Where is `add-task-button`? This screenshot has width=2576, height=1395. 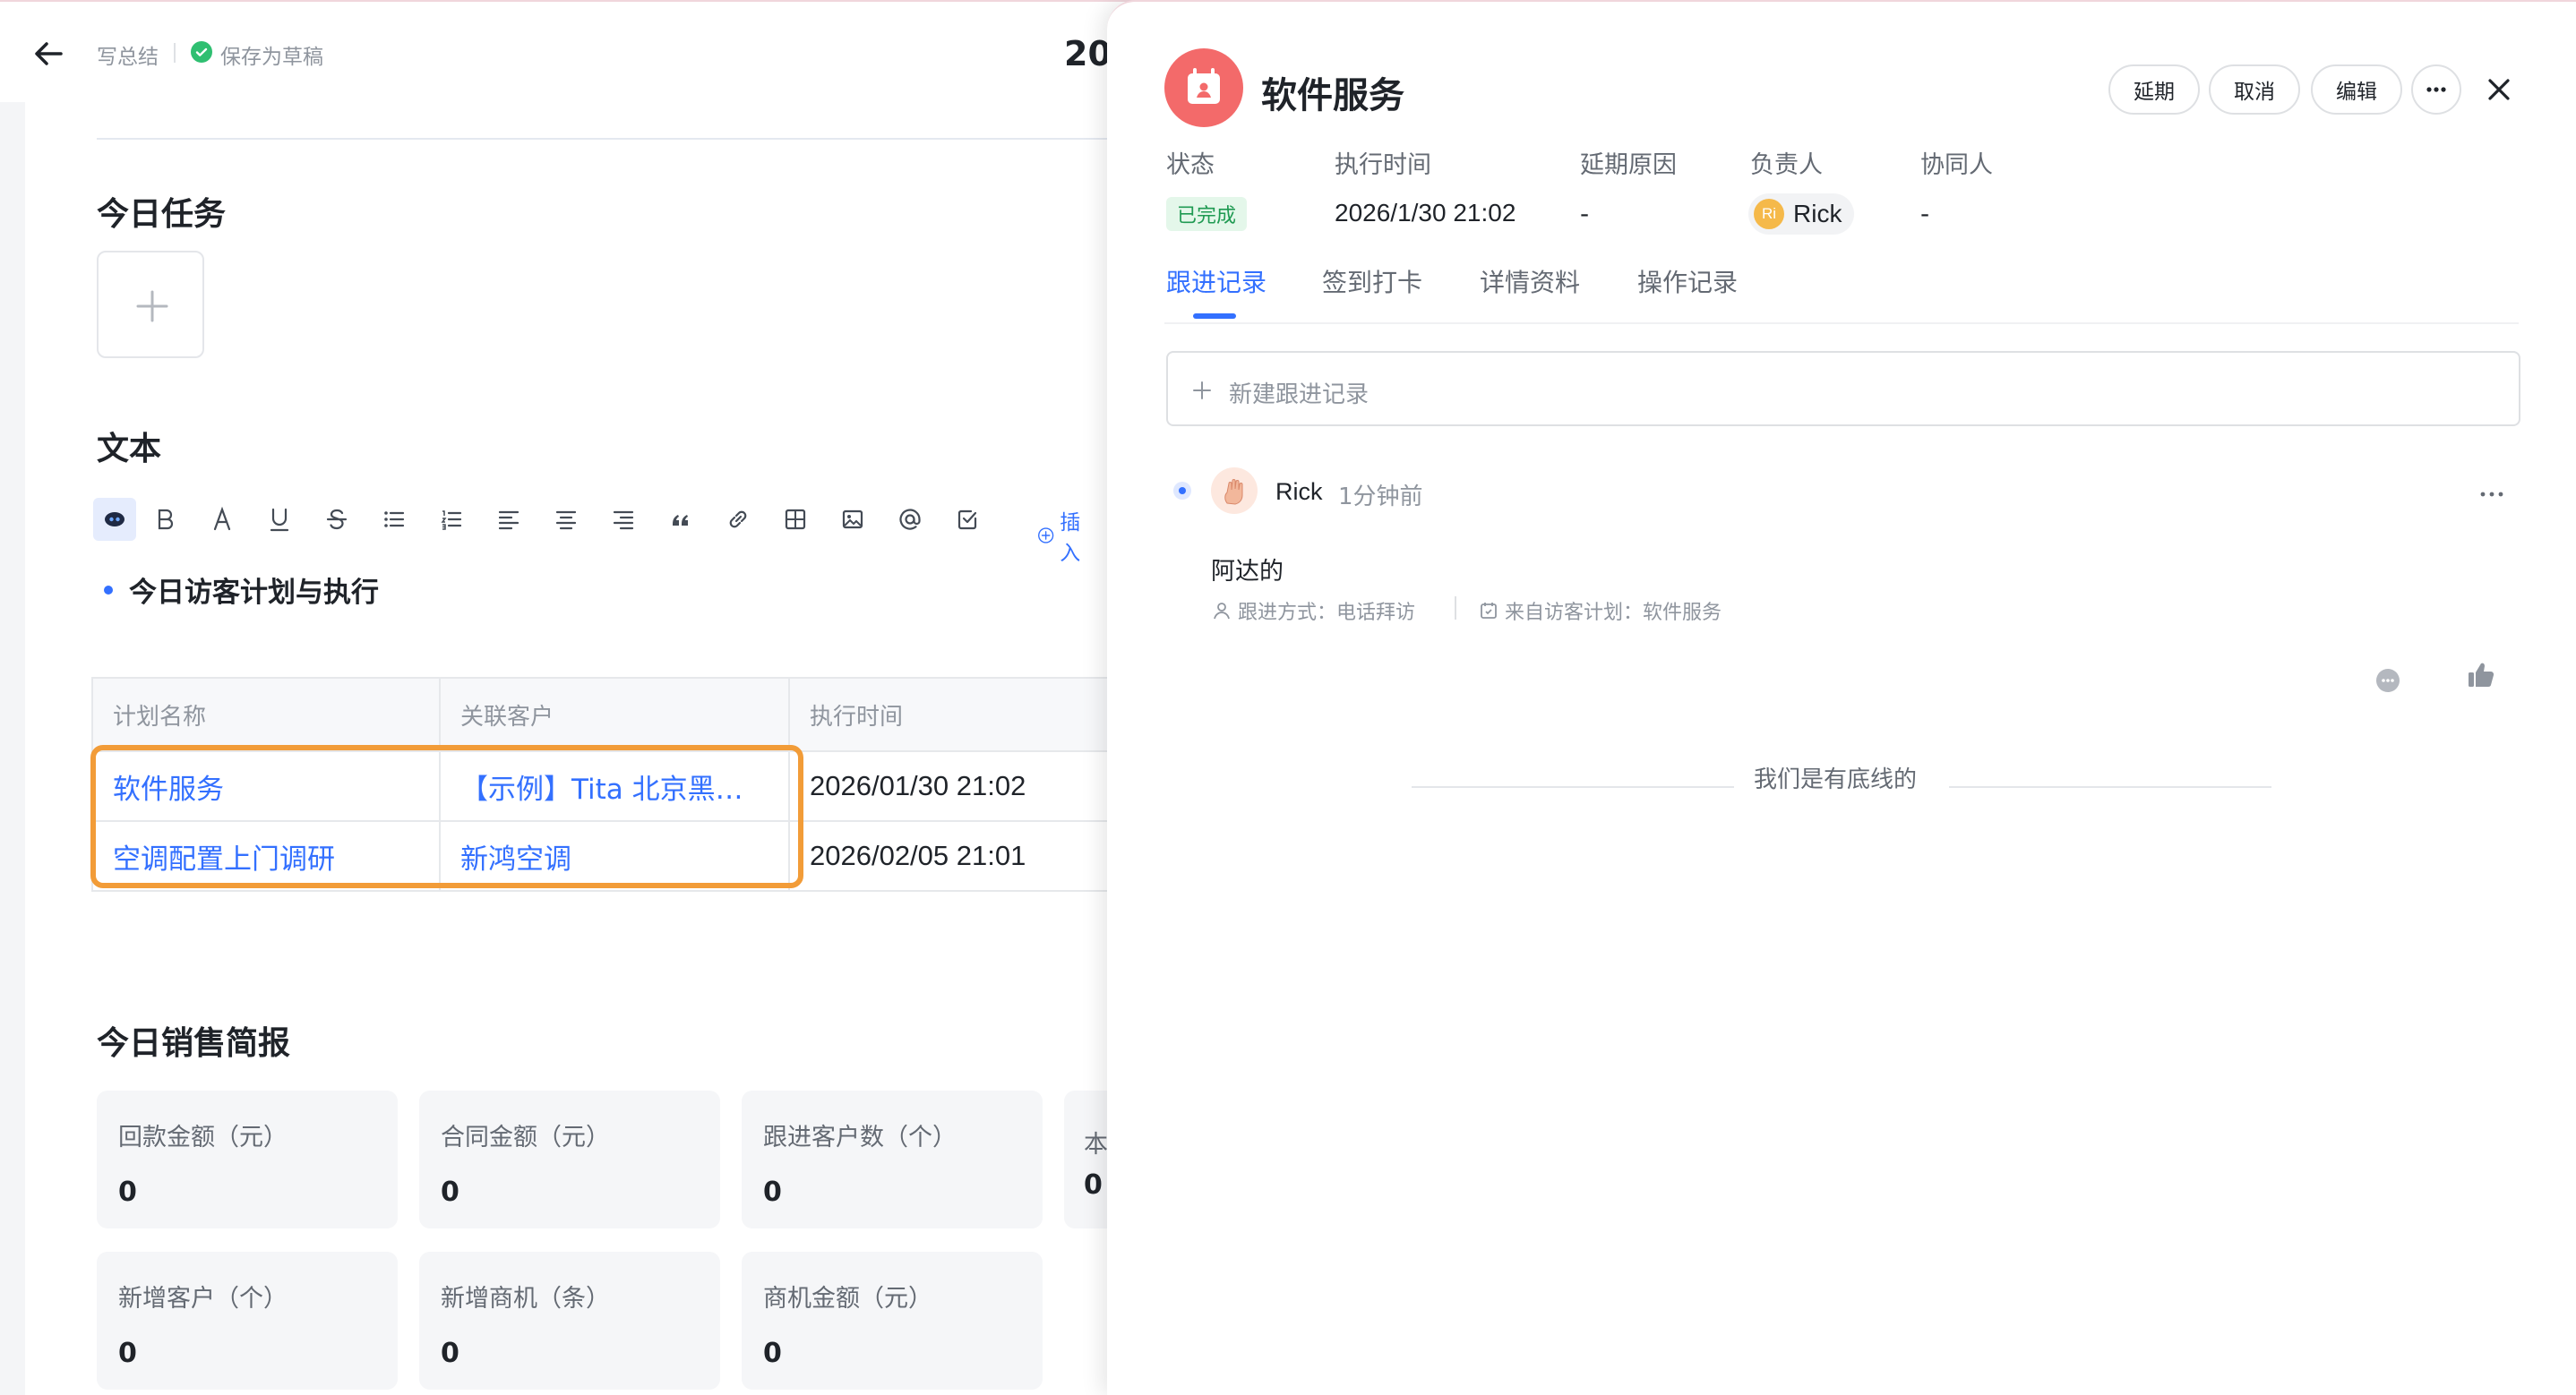 add-task-button is located at coordinates (150, 304).